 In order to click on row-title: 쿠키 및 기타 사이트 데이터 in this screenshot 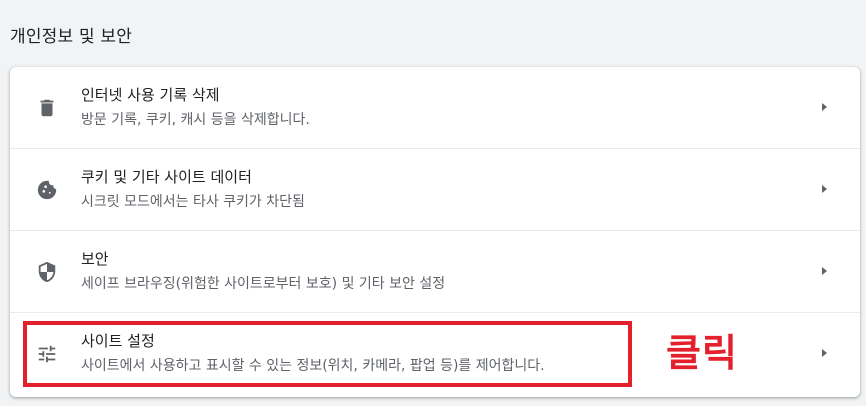, I will do `click(166, 177)`.